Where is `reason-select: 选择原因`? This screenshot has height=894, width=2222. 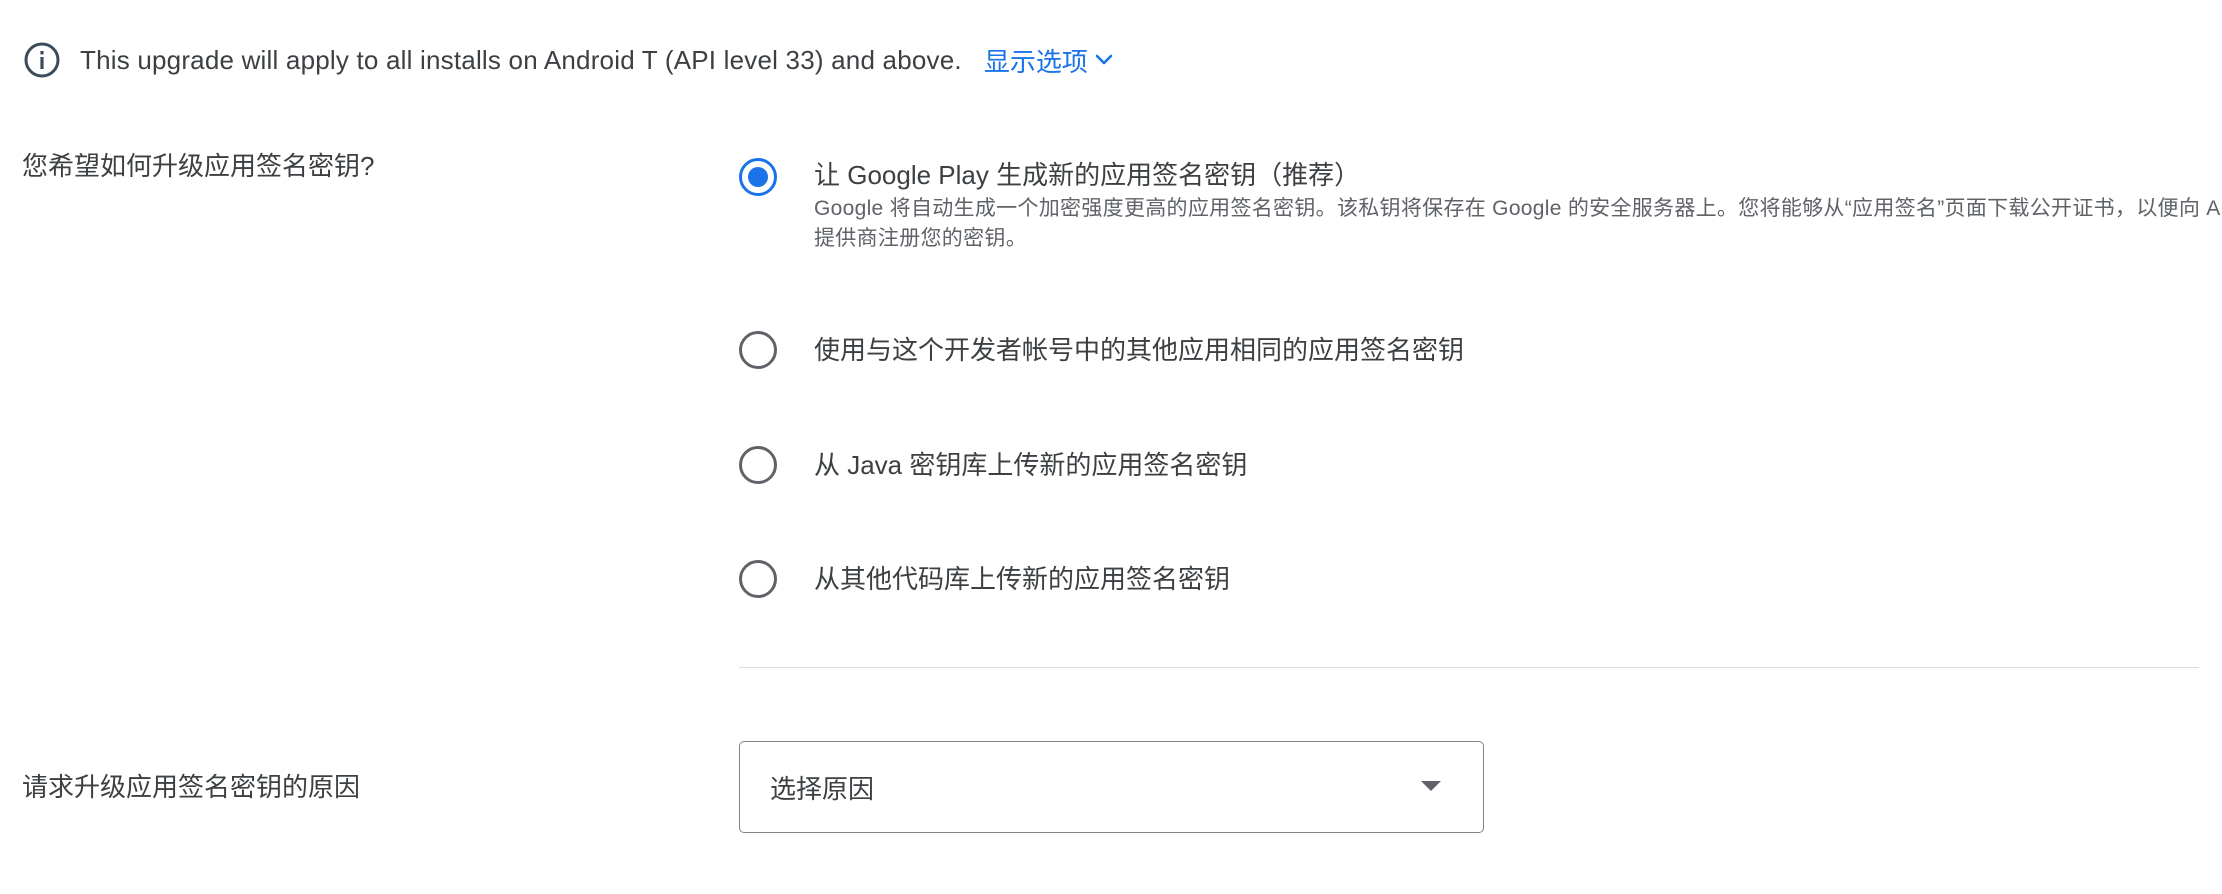 reason-select: 选择原因 is located at coordinates (1111, 787).